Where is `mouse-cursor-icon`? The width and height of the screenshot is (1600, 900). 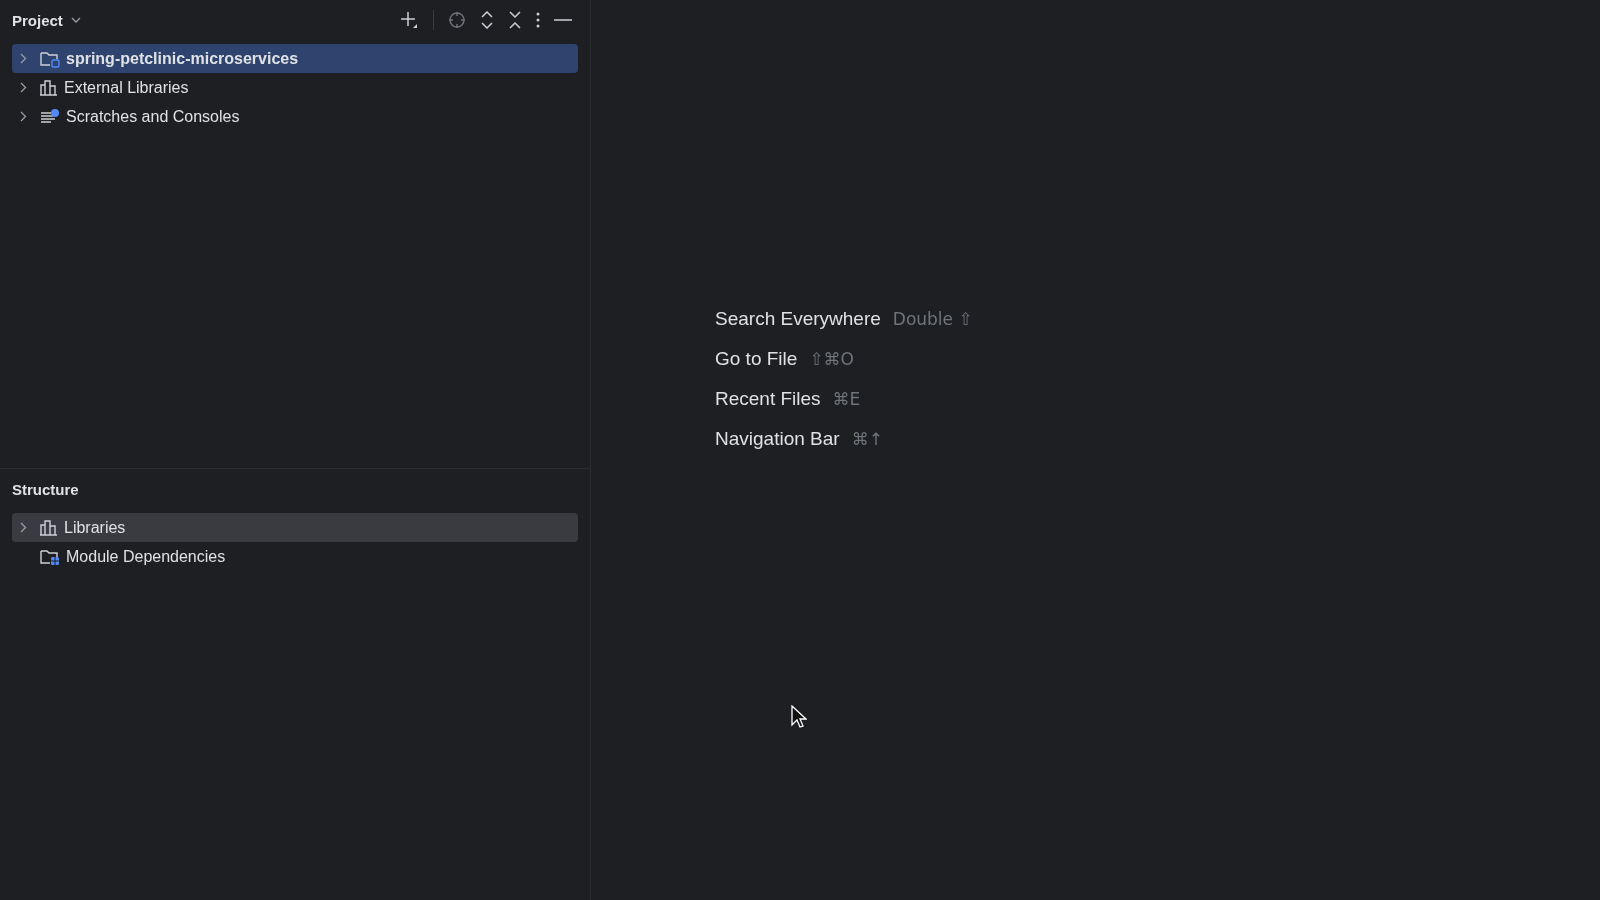
mouse-cursor-icon is located at coordinates (799, 717).